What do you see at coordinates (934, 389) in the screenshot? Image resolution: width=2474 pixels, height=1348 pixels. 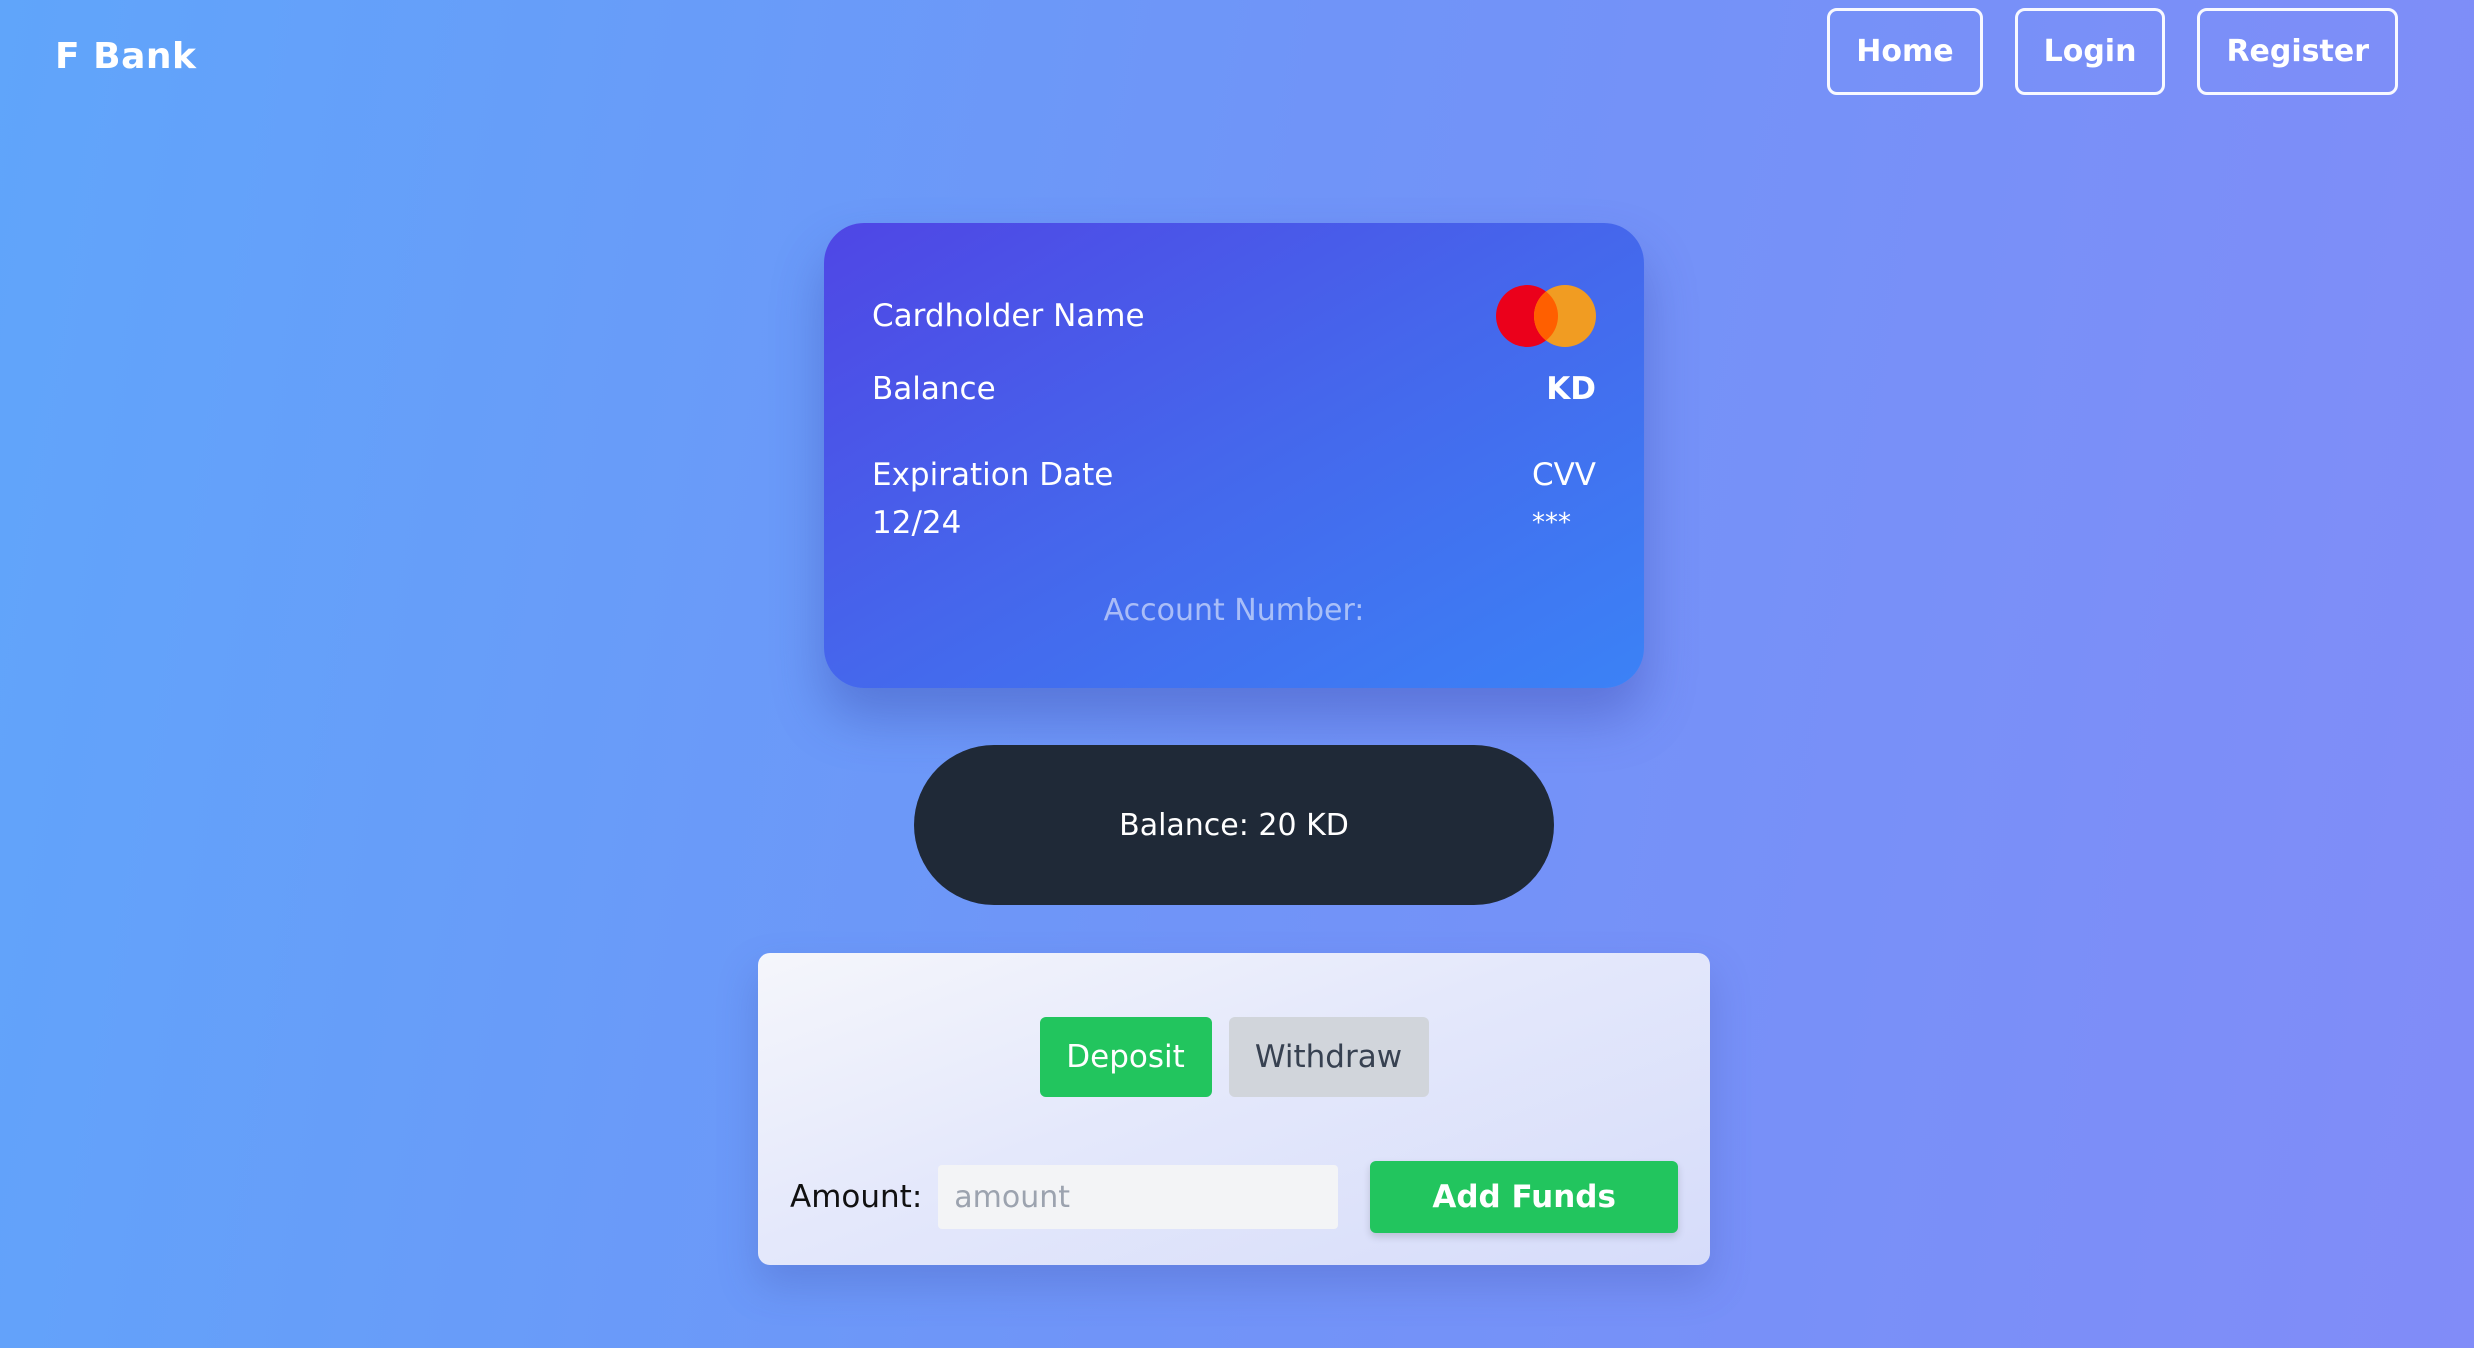 I see `card-balance-label: Balance` at bounding box center [934, 389].